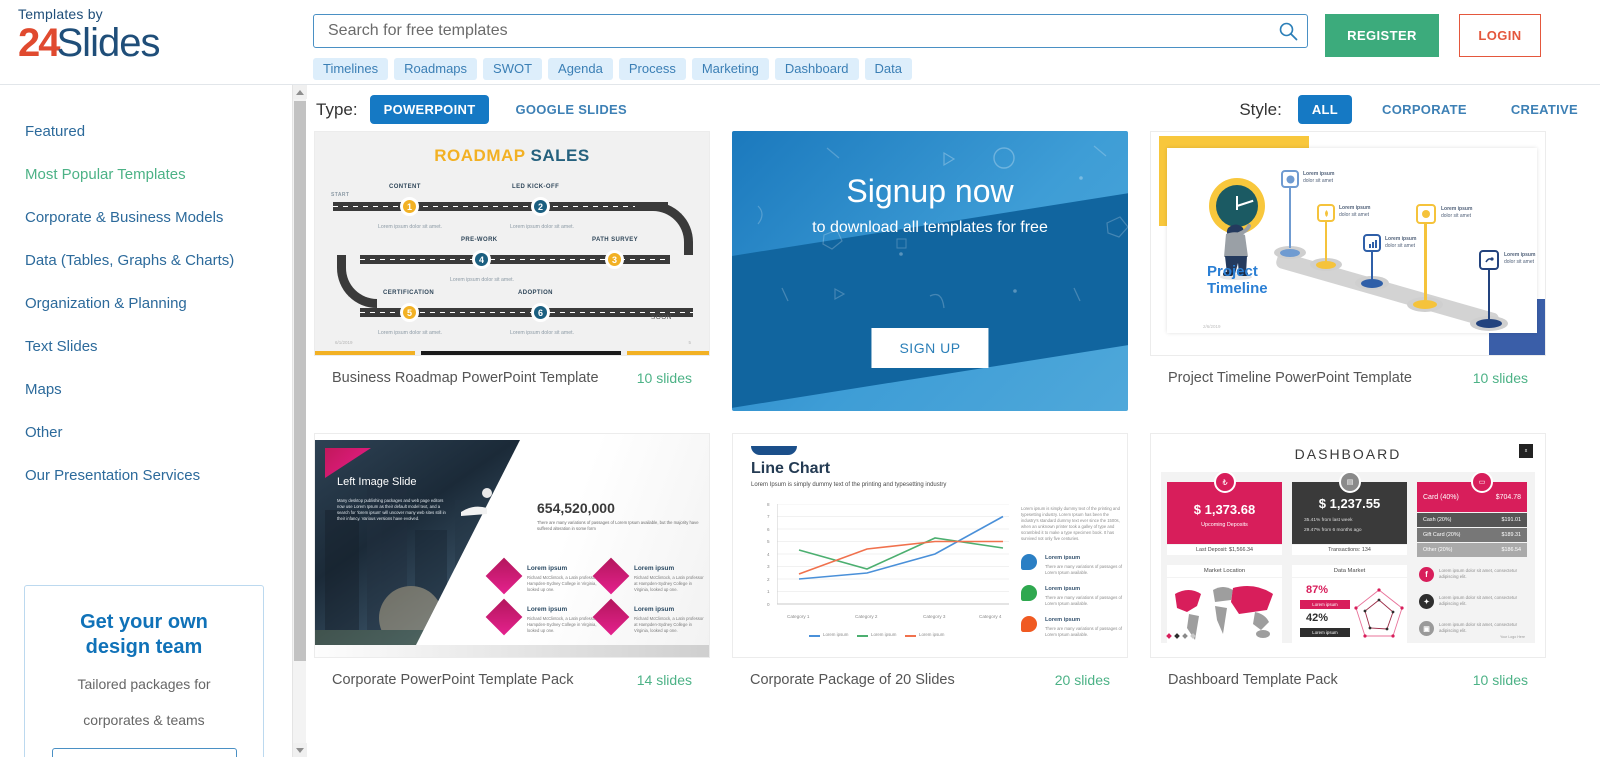 This screenshot has width=1600, height=757. I want to click on sidebar-item-featured: Featured, so click(158, 131).